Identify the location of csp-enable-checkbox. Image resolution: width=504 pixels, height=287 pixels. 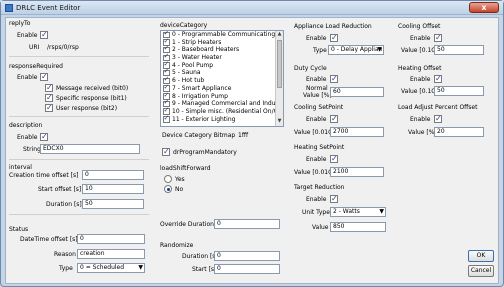
(334, 118).